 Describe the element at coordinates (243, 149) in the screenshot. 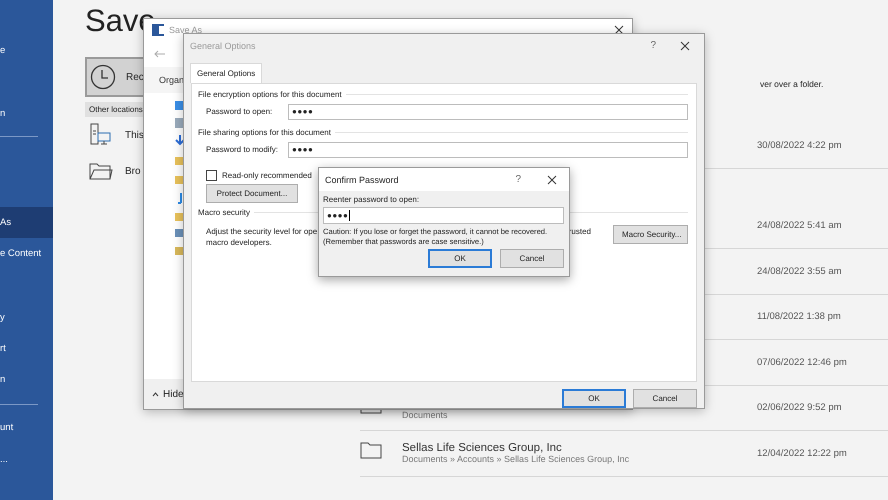

I see `field-label: Password to modify:` at that location.